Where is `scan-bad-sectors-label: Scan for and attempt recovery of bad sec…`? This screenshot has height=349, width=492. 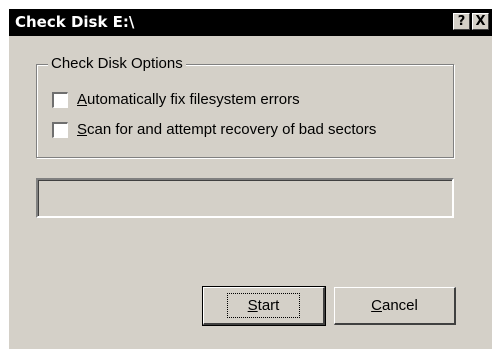 scan-bad-sectors-label: Scan for and attempt recovery of bad sec… is located at coordinates (226, 130).